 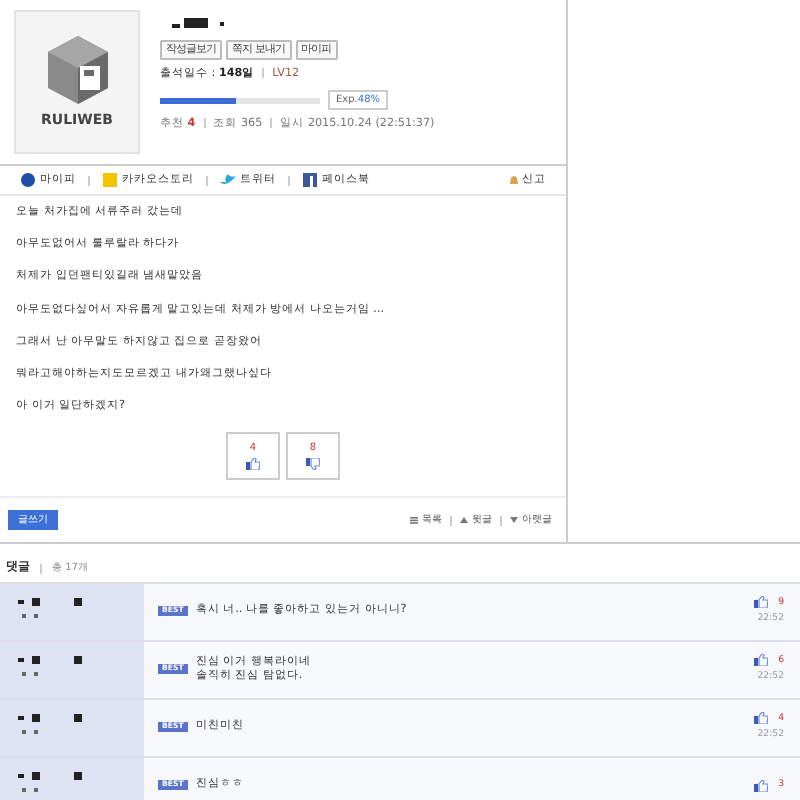 I want to click on bell-icon, so click(x=514, y=179).